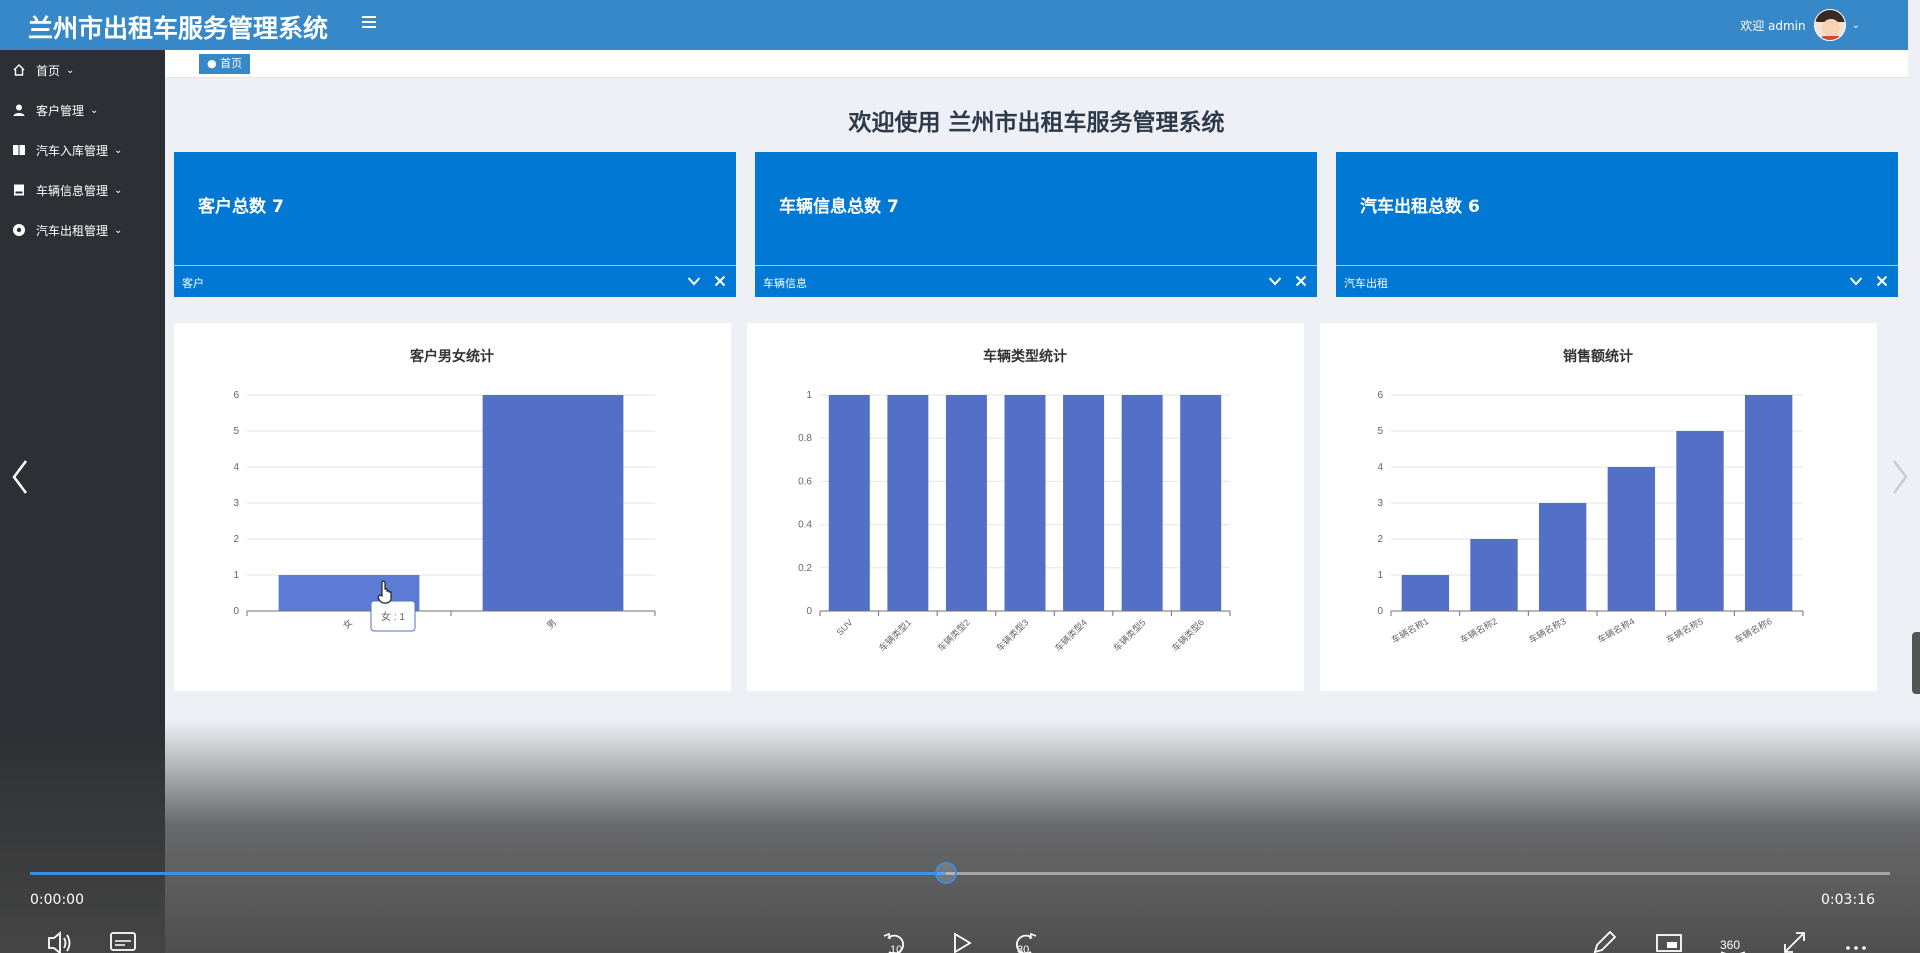 The width and height of the screenshot is (1920, 953). Describe the element at coordinates (347, 624) in the screenshot. I see `x-tick-label: 女` at that location.